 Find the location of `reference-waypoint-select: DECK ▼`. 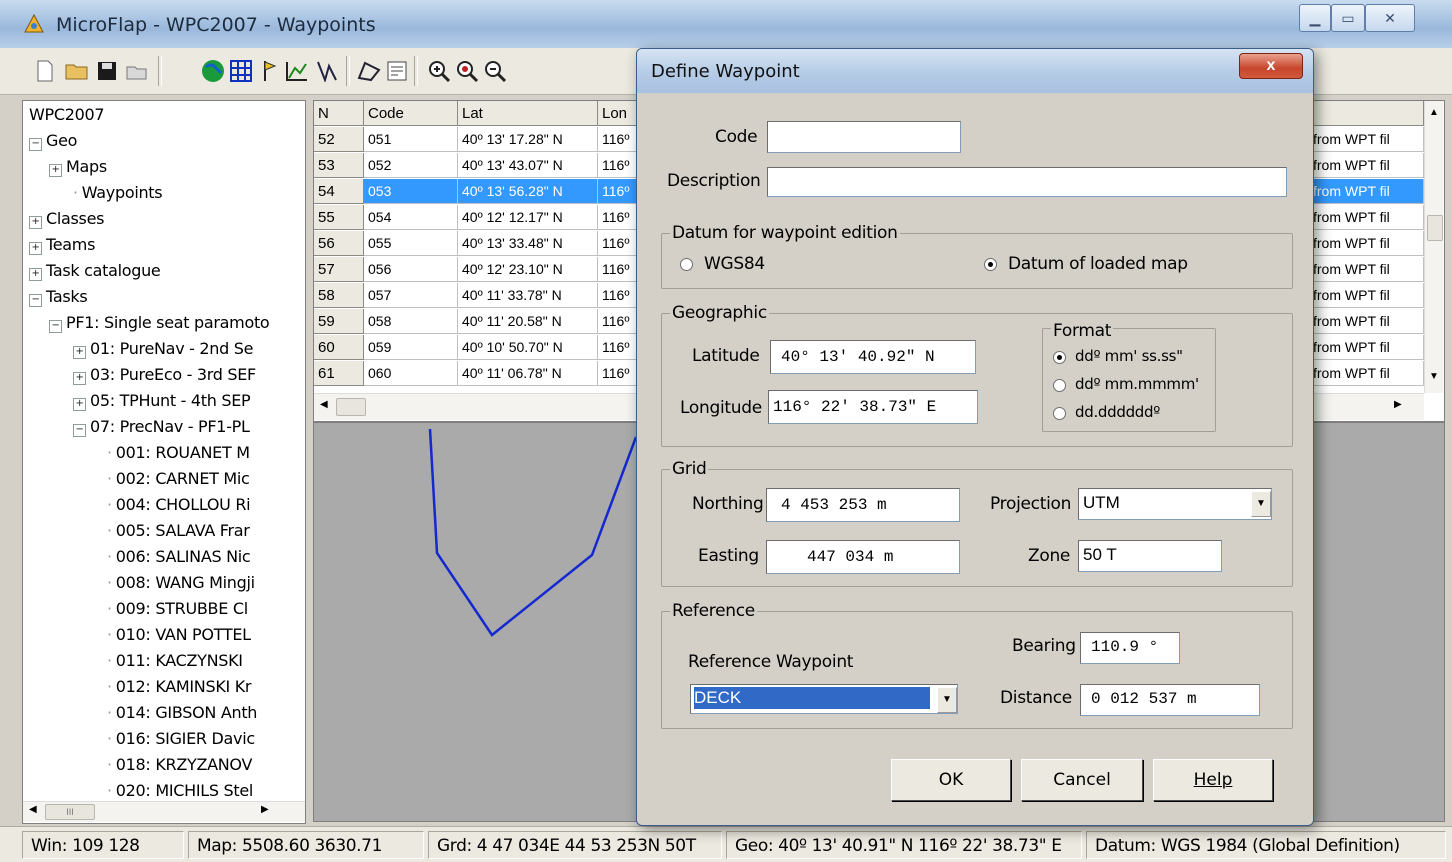

reference-waypoint-select: DECK ▼ is located at coordinates (824, 699).